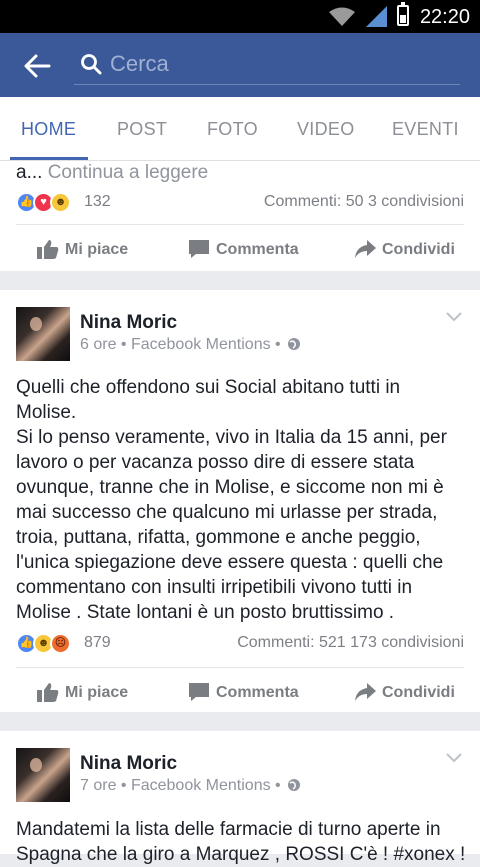  Describe the element at coordinates (180, 785) in the screenshot. I see `post-meta-text: 7 ore • Facebook Mentions •` at that location.